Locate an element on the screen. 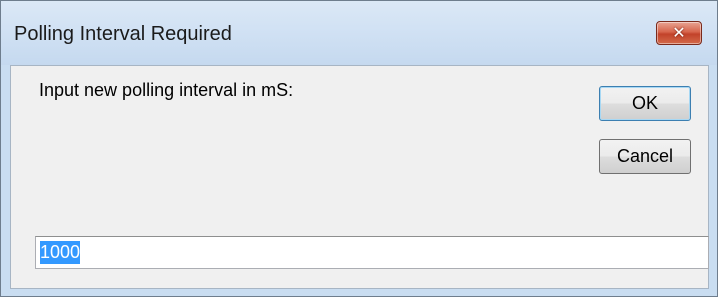 This screenshot has width=718, height=297. close-icon: ✕ is located at coordinates (679, 32).